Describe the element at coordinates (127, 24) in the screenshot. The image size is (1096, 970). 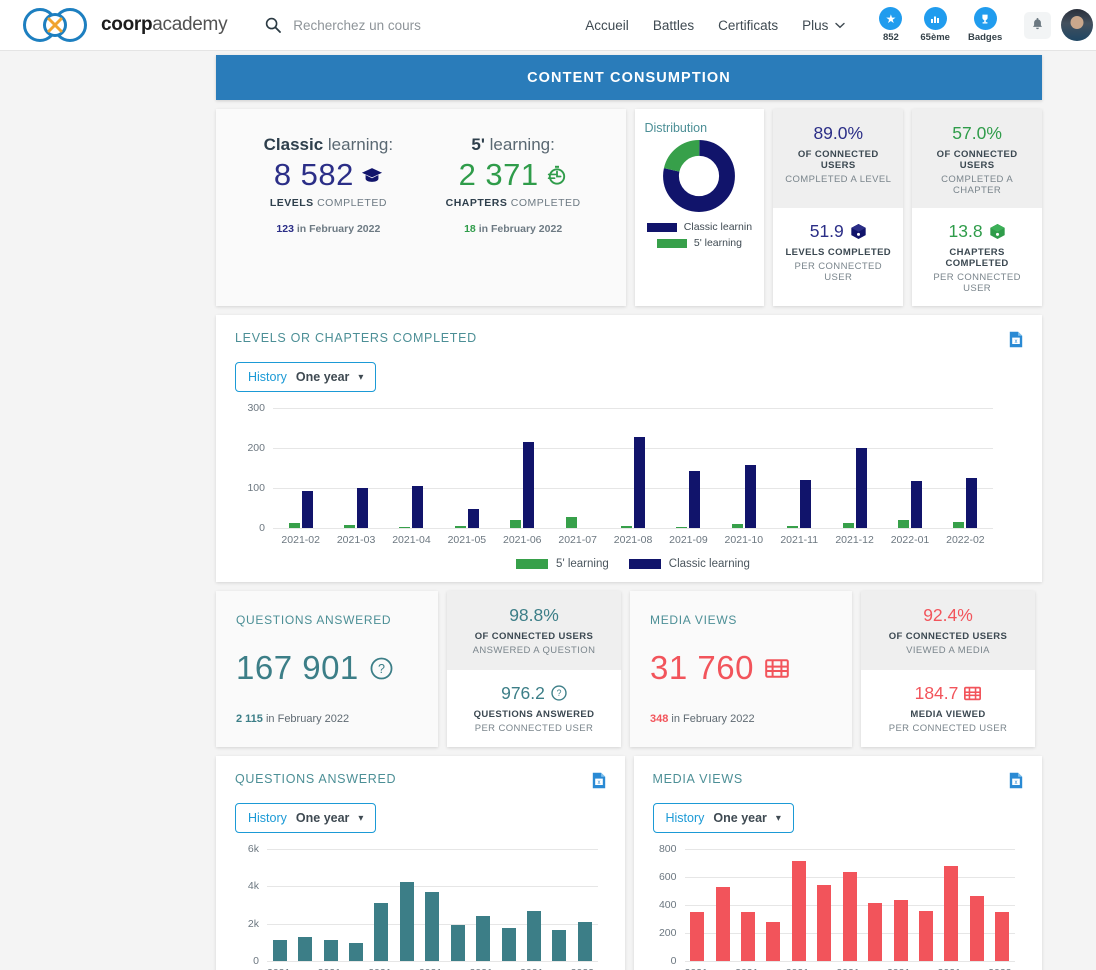
I see `brand-bold: coorp` at that location.